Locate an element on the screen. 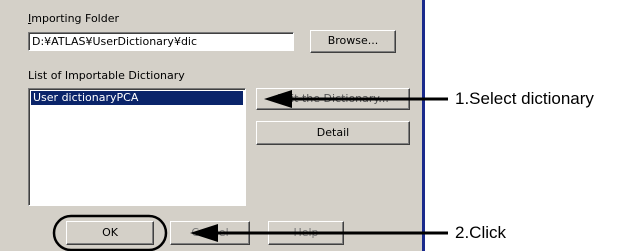 The height and width of the screenshot is (251, 640). importing-folder-label: Importing Folder is located at coordinates (74, 18).